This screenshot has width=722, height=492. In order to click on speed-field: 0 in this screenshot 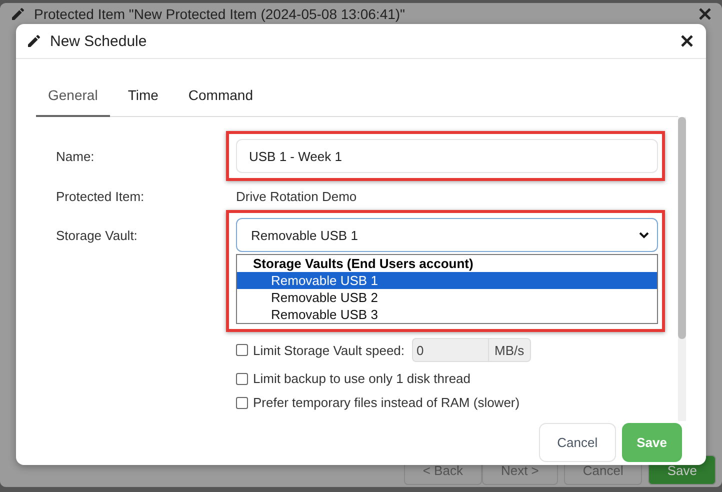, I will do `click(450, 350)`.